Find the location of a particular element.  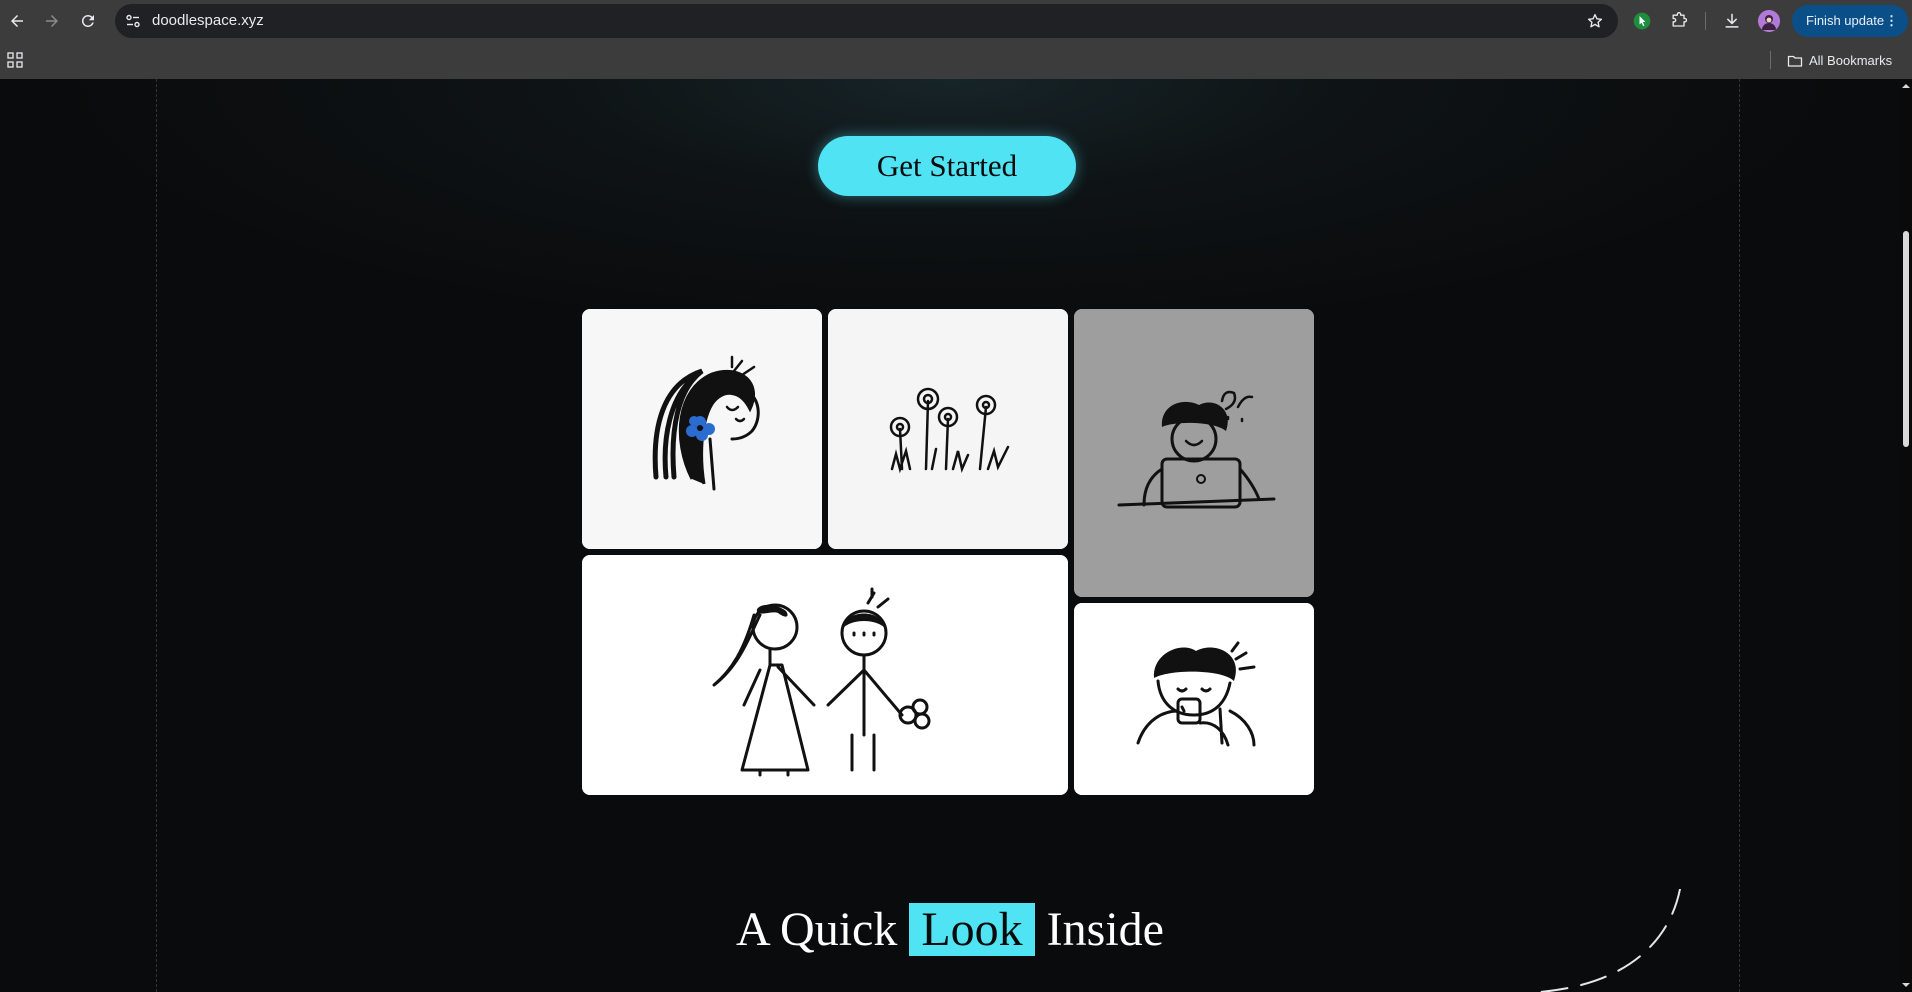

left-guide-line is located at coordinates (156, 535).